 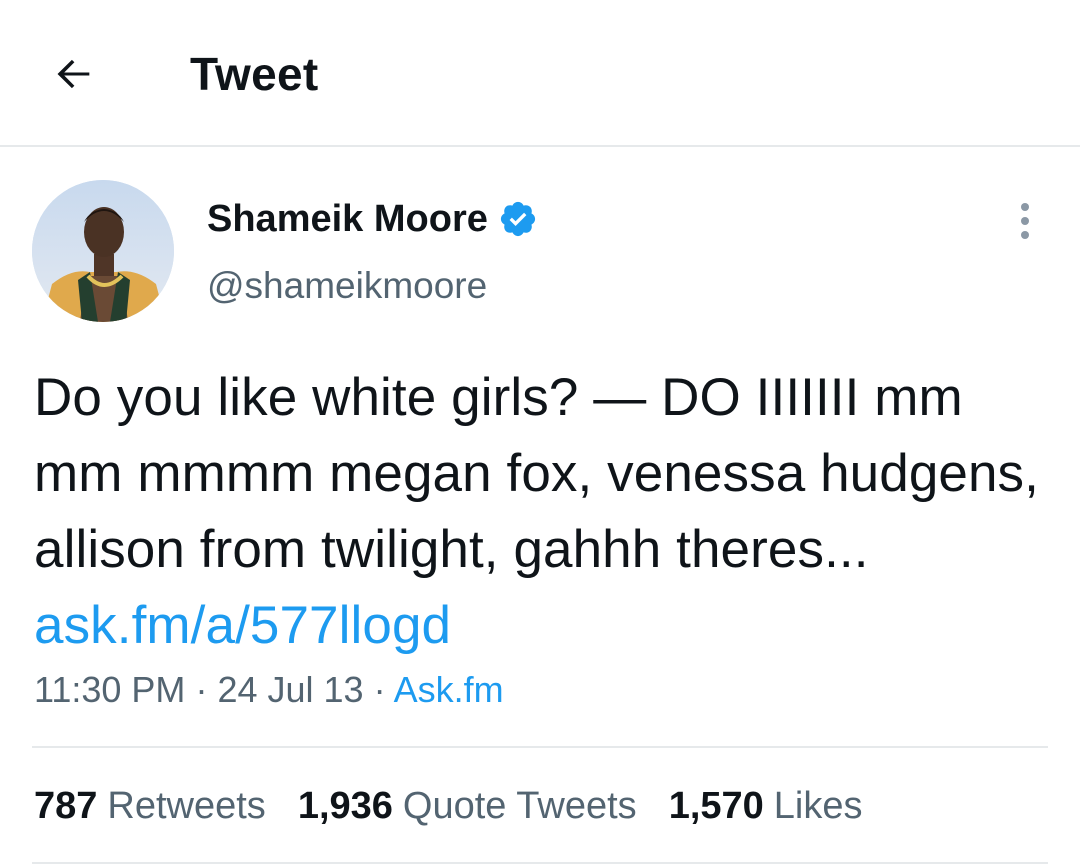 What do you see at coordinates (518, 219) in the screenshot?
I see `verified-badge-icon` at bounding box center [518, 219].